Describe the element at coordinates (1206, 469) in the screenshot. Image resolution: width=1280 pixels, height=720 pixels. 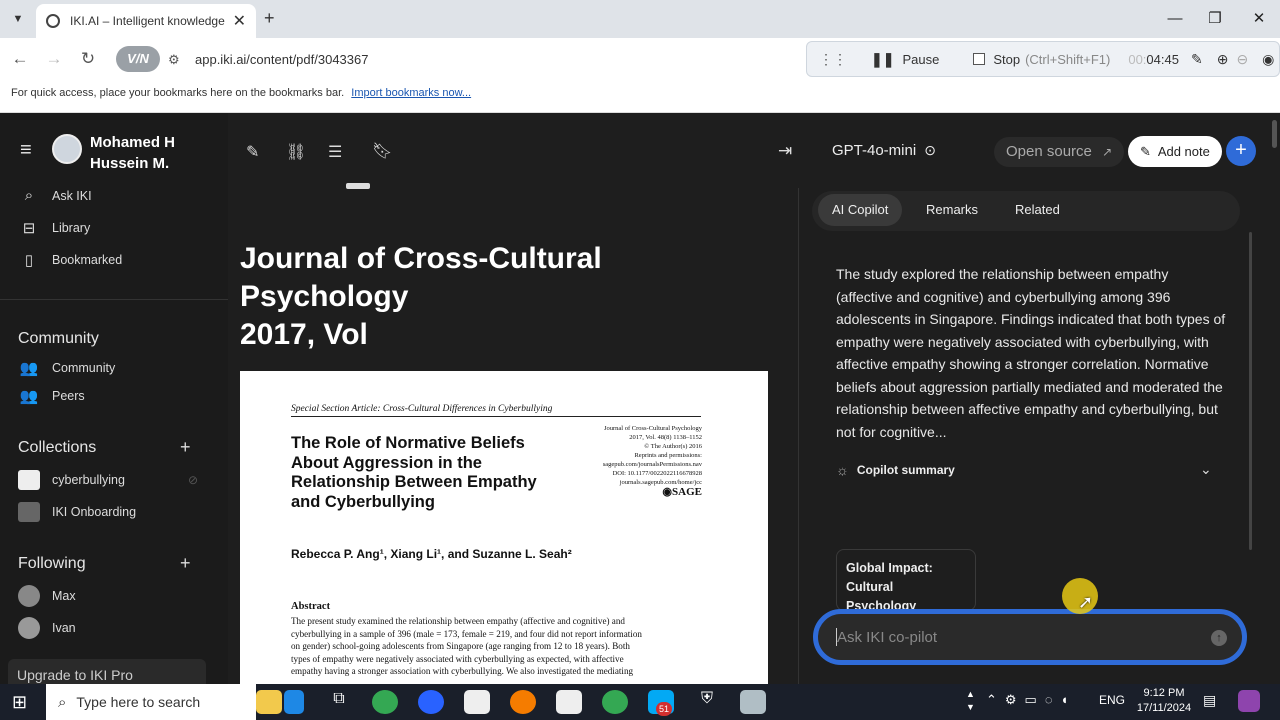
I see `expand-chevron-icon: ⌄` at that location.